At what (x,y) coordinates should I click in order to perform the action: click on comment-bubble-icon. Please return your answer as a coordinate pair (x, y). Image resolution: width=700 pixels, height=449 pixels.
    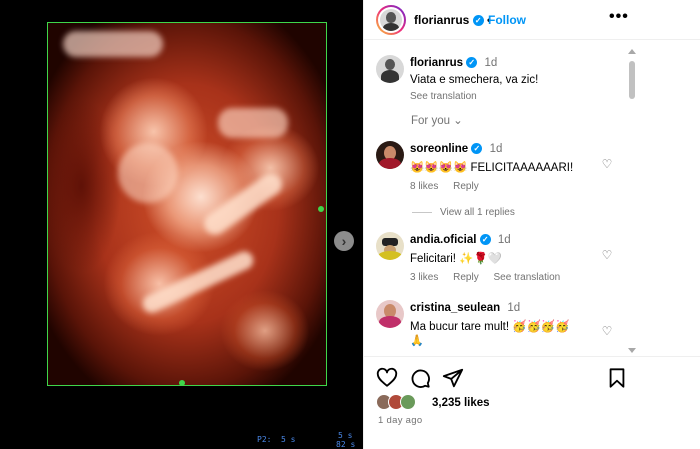
    Looking at the image, I should click on (420, 378).